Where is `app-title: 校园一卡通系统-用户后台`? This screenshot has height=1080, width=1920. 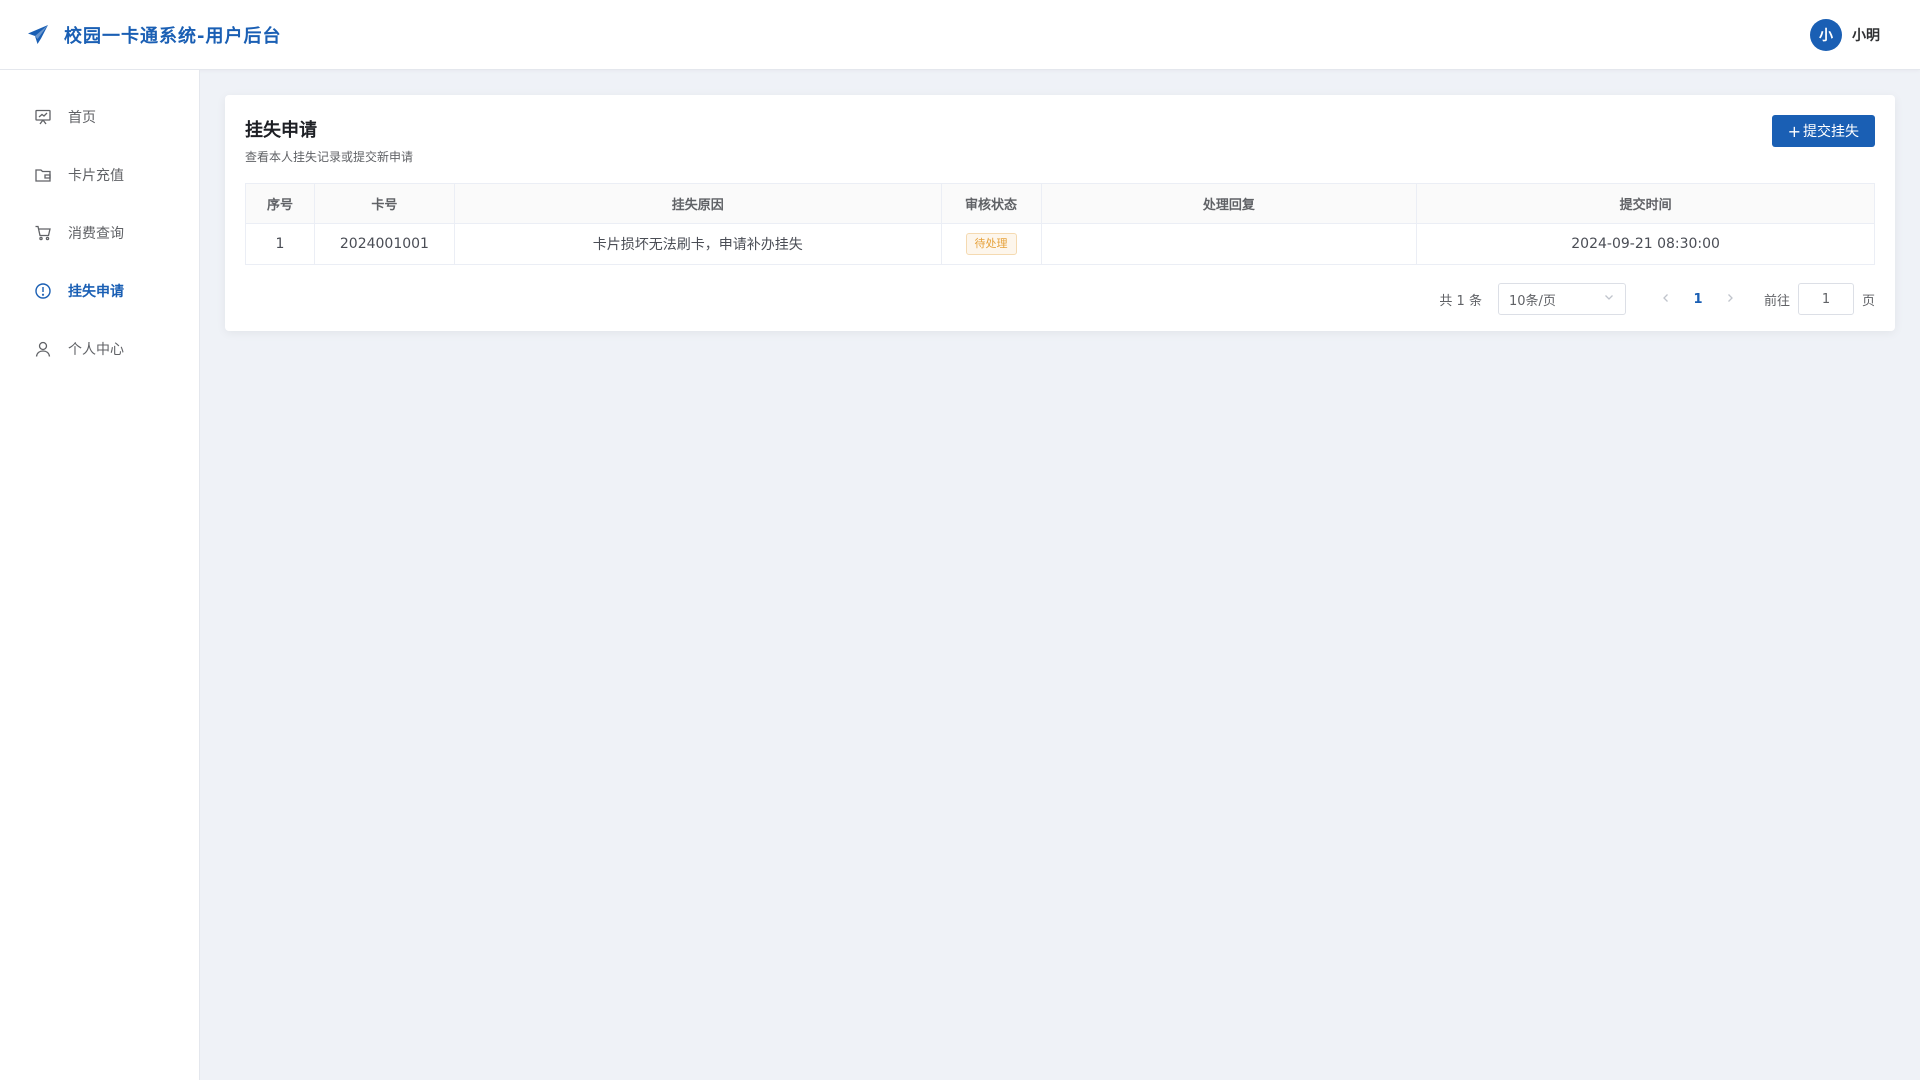 app-title: 校园一卡通系统-用户后台 is located at coordinates (173, 36).